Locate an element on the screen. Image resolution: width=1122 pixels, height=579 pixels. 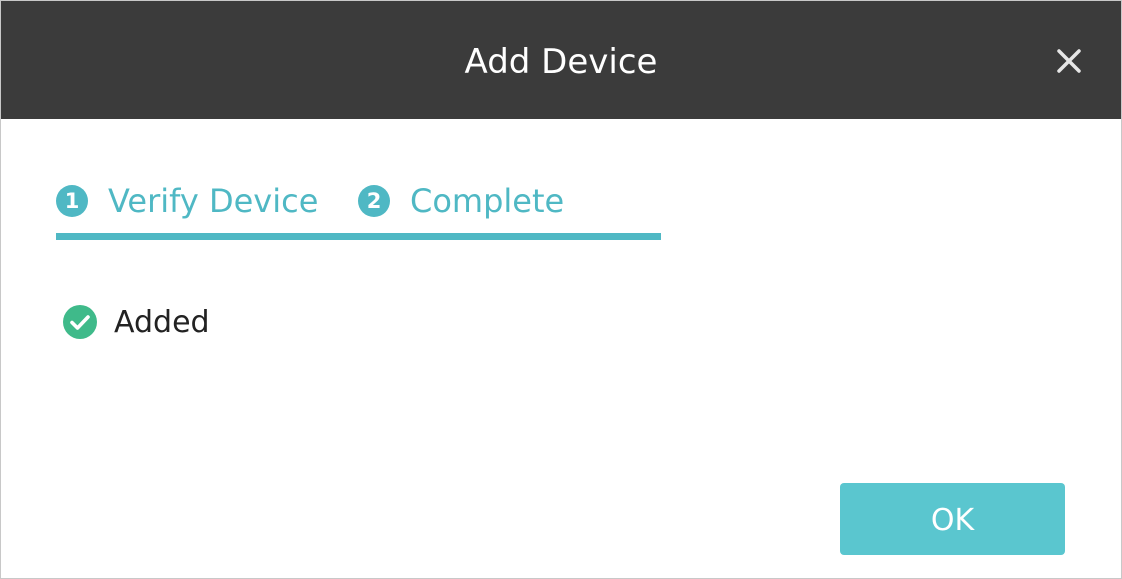
ok-button: OK is located at coordinates (952, 519).